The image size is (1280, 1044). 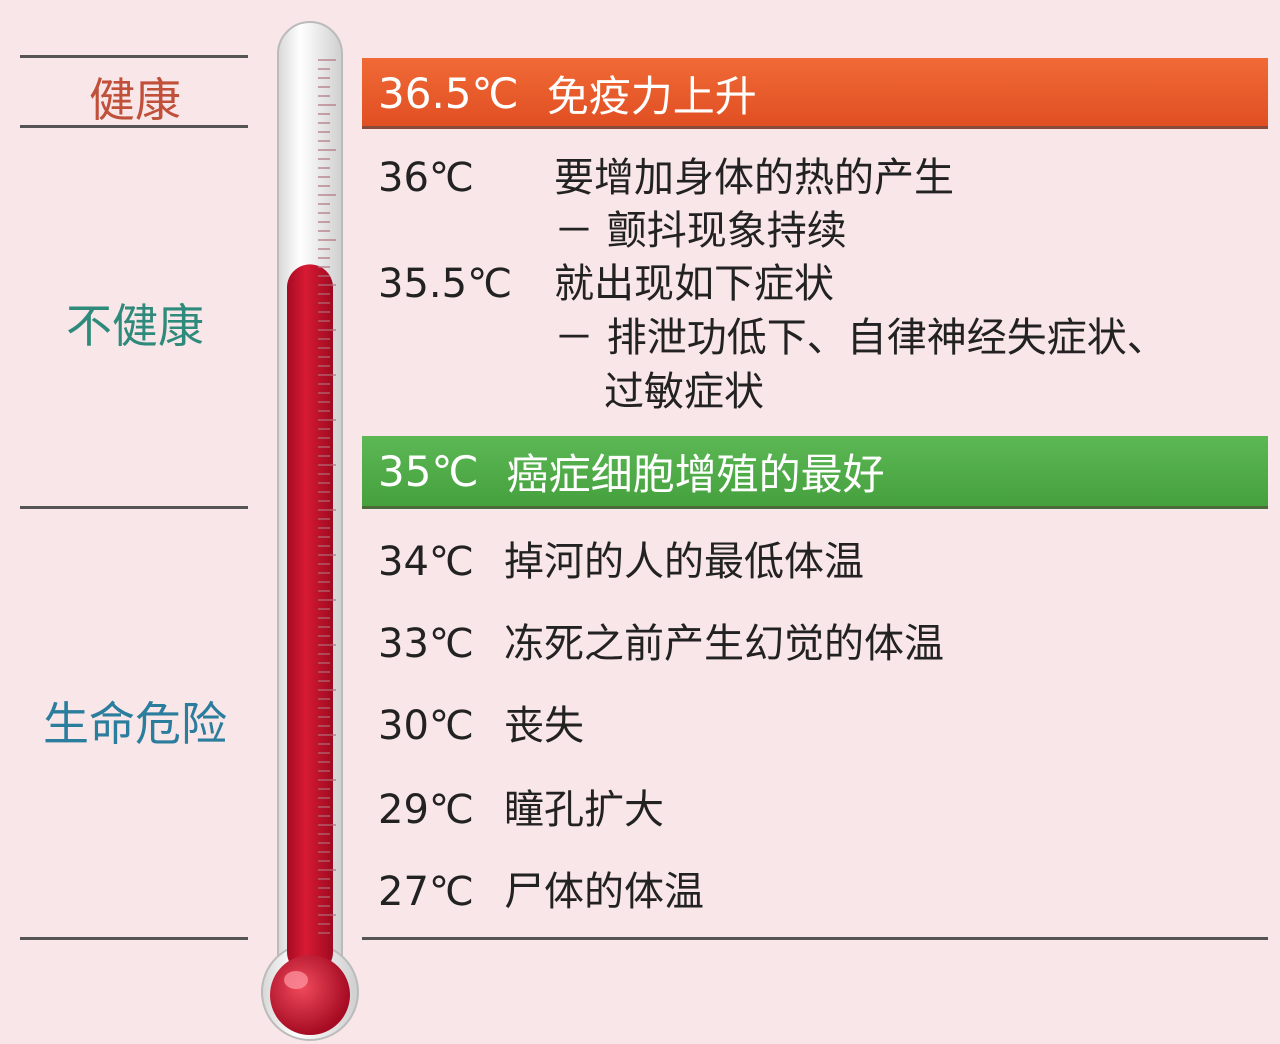 I want to click on entry-29-temp: 29℃, so click(x=426, y=810).